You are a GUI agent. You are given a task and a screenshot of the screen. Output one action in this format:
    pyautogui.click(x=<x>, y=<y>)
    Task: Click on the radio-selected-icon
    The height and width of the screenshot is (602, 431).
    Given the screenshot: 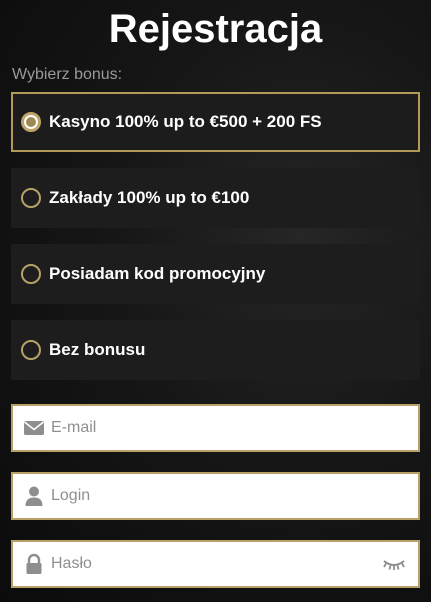 What is the action you would take?
    pyautogui.click(x=31, y=122)
    